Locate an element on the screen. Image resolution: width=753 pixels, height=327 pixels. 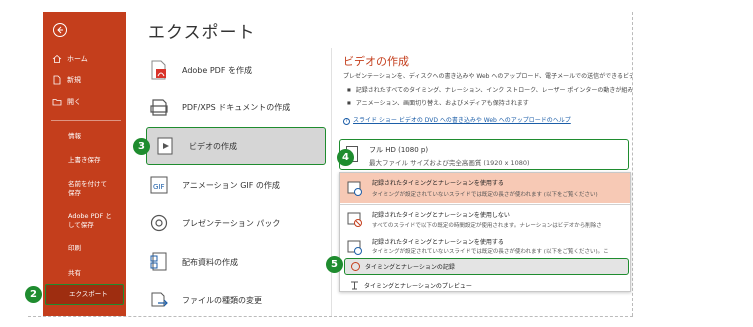
sidebar-item-export: エクスポート is located at coordinates (84, 294).